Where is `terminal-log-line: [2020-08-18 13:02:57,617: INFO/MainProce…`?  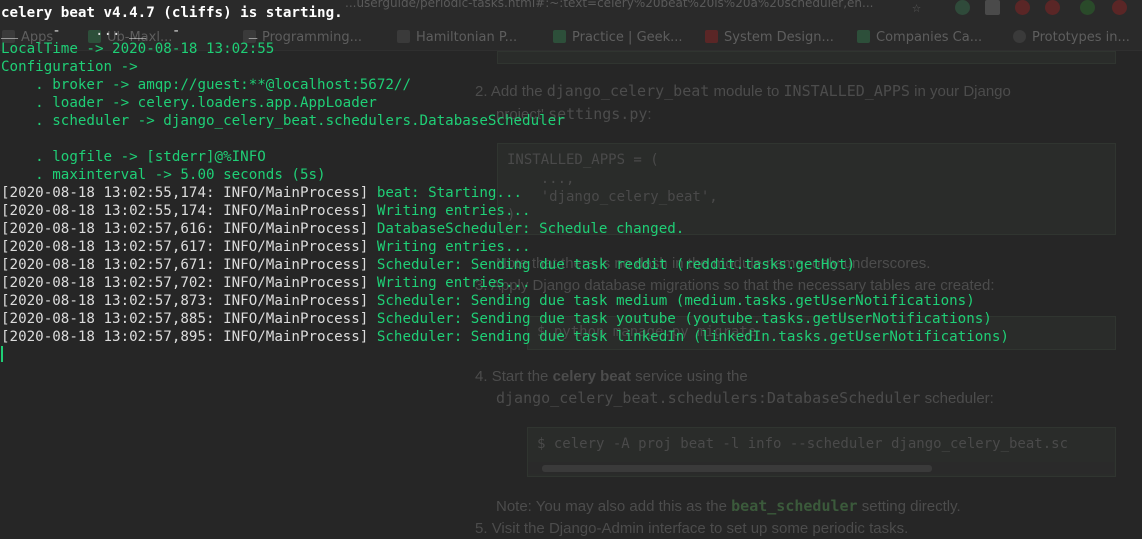
terminal-log-line: [2020-08-18 13:02:57,617: INFO/MainProce… is located at coordinates (266, 247).